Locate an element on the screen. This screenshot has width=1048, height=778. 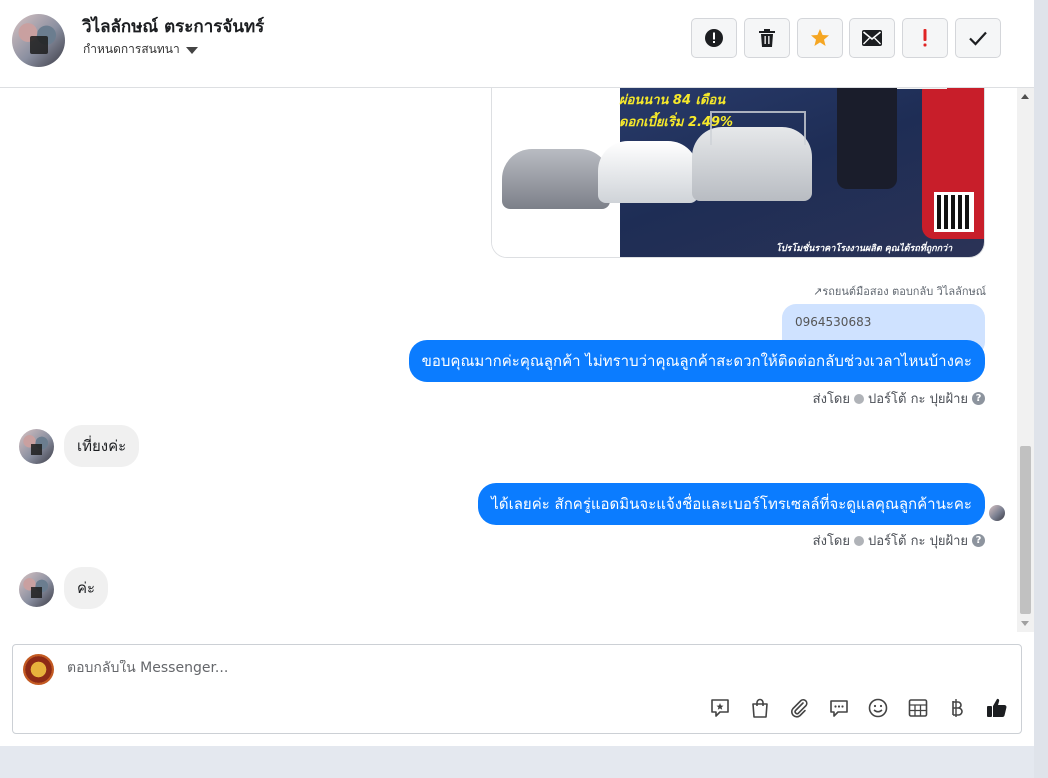
contact-name: วิไลลักษณ์ ตระการจันทร์ is located at coordinates (173, 26).